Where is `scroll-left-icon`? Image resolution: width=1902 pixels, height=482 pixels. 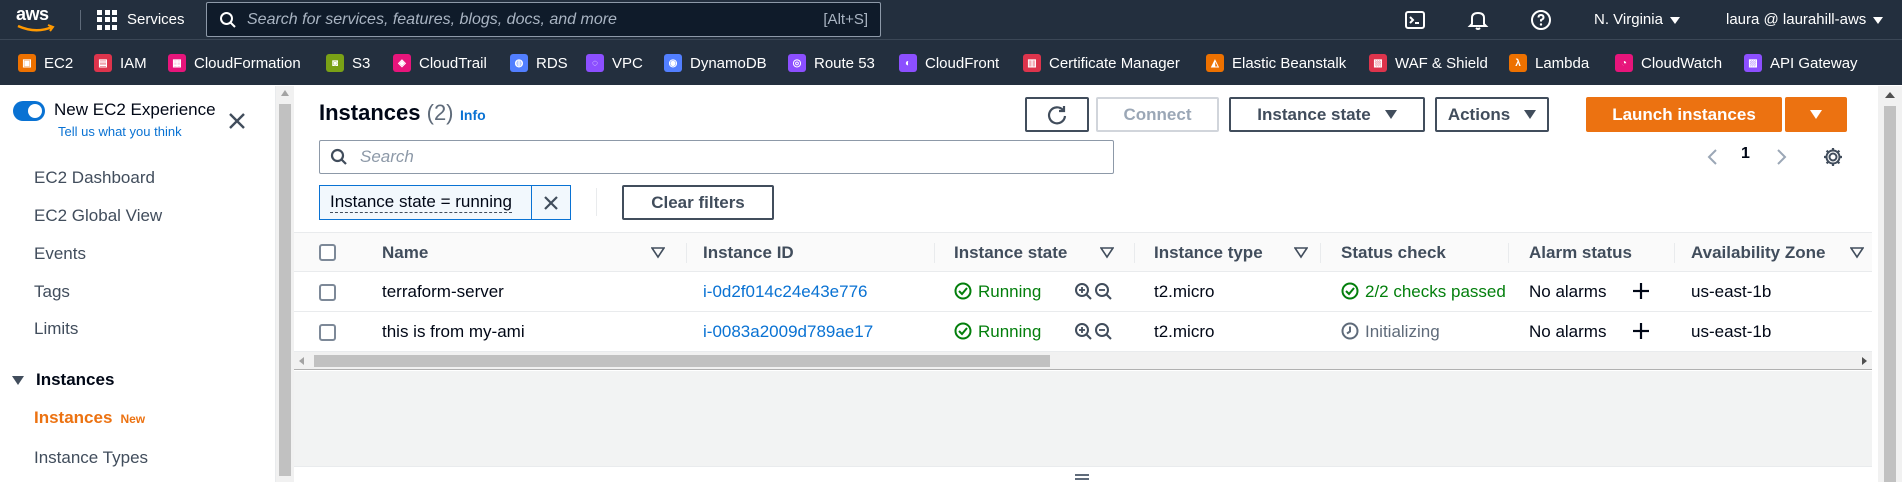 scroll-left-icon is located at coordinates (301, 361).